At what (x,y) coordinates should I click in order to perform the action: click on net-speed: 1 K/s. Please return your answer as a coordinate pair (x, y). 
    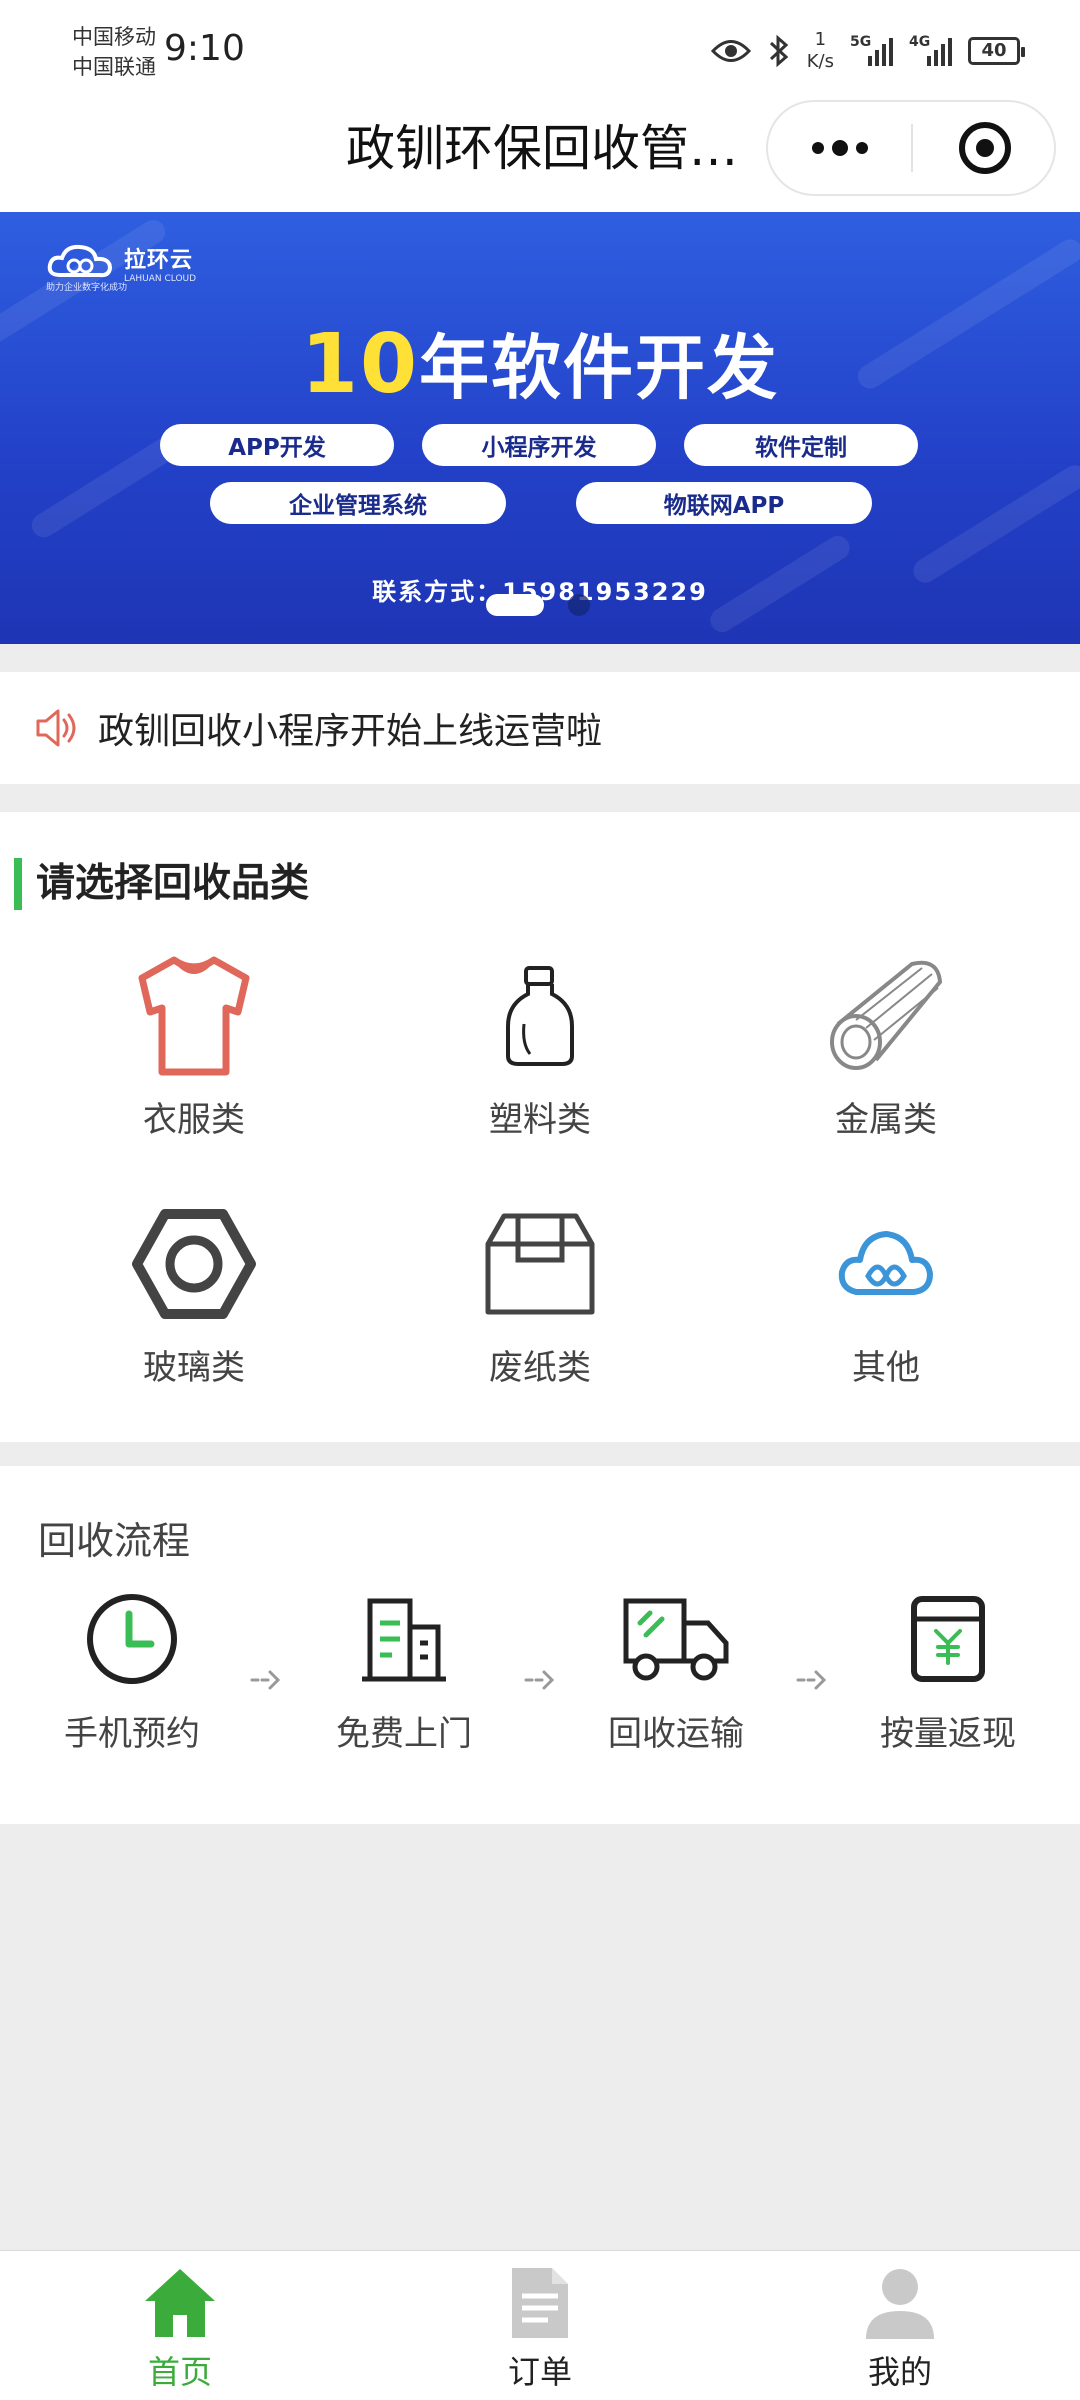
    Looking at the image, I should click on (820, 51).